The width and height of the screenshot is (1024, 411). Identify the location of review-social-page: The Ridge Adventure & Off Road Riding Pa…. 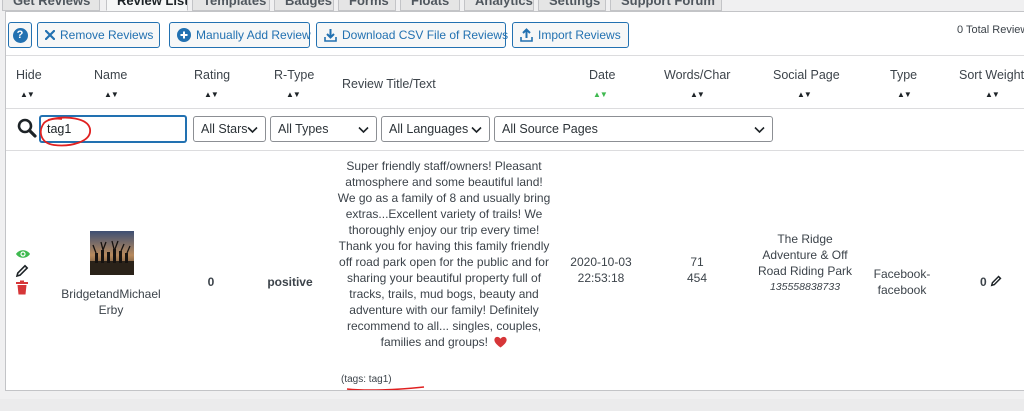
(805, 263).